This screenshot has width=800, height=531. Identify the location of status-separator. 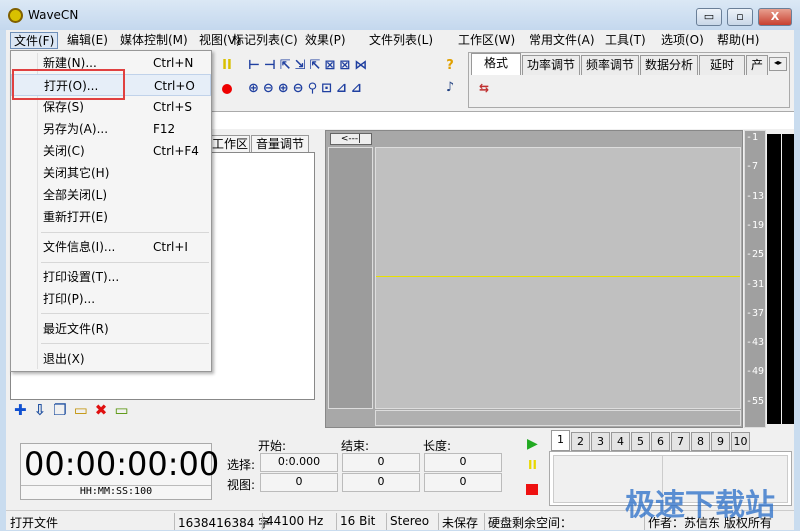
(386, 521).